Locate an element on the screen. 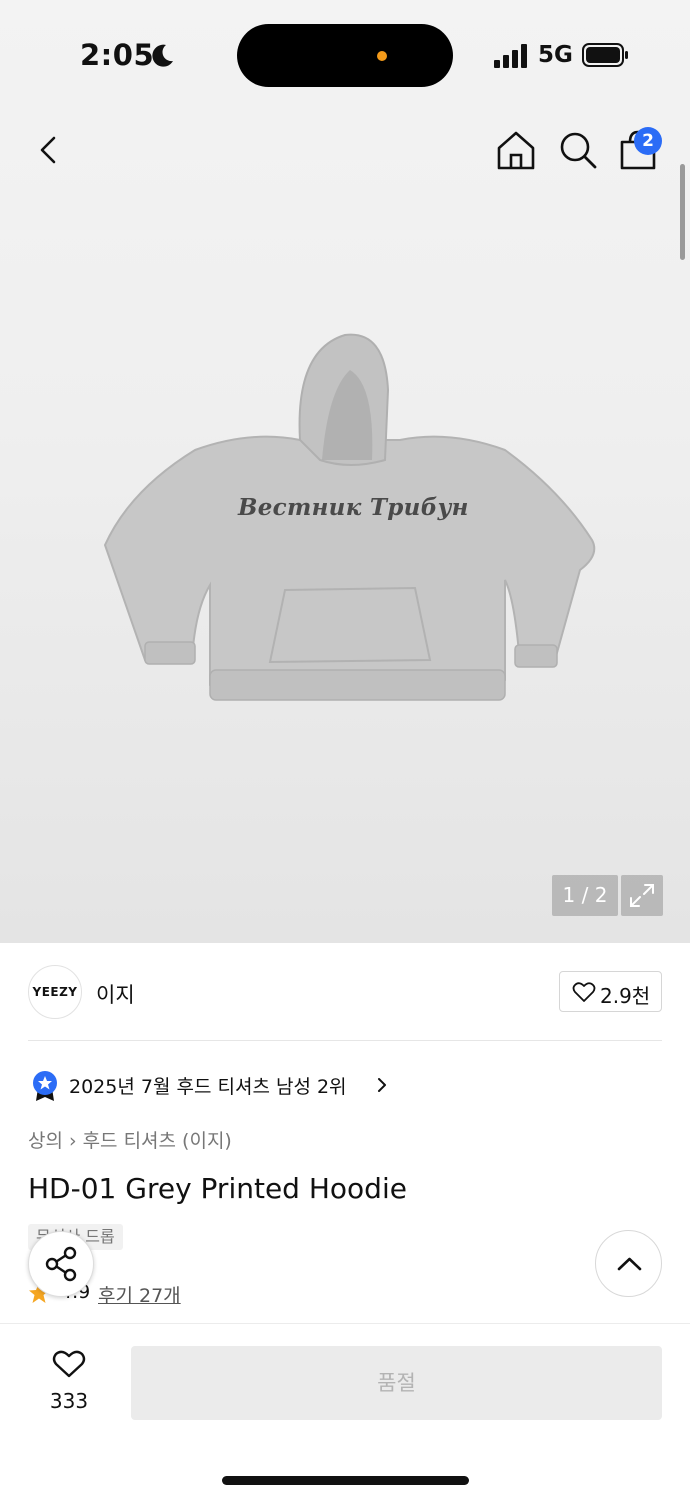  expand-image-button is located at coordinates (642, 895).